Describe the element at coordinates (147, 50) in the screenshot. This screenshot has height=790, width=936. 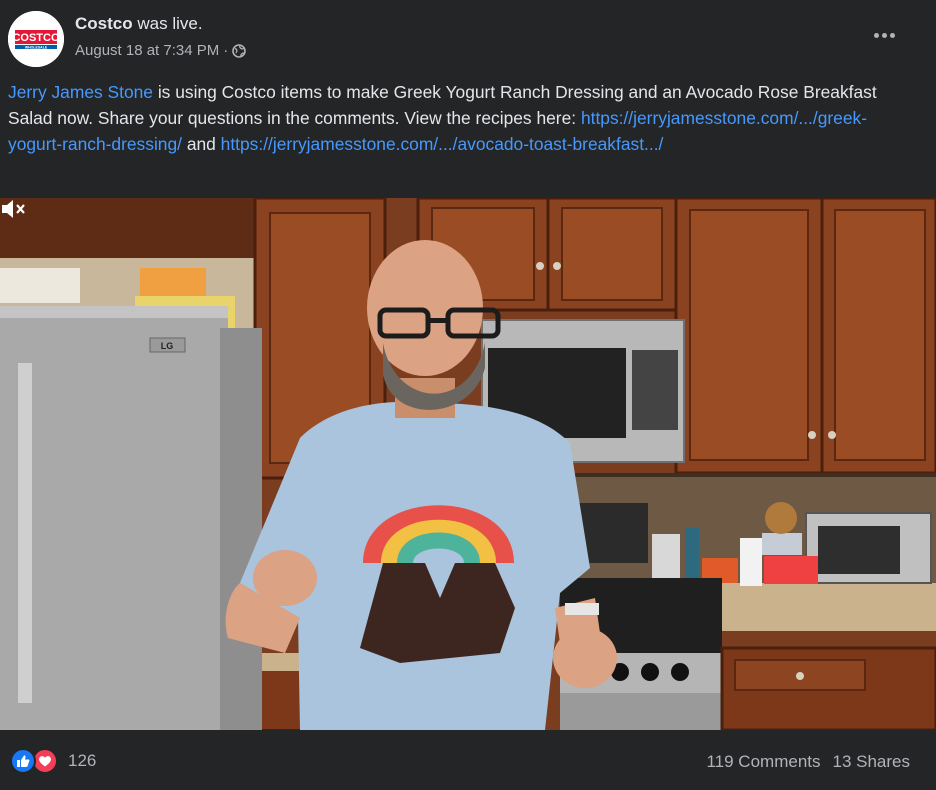
I see `post-timestamp: August 18 at 7:34 PM` at that location.